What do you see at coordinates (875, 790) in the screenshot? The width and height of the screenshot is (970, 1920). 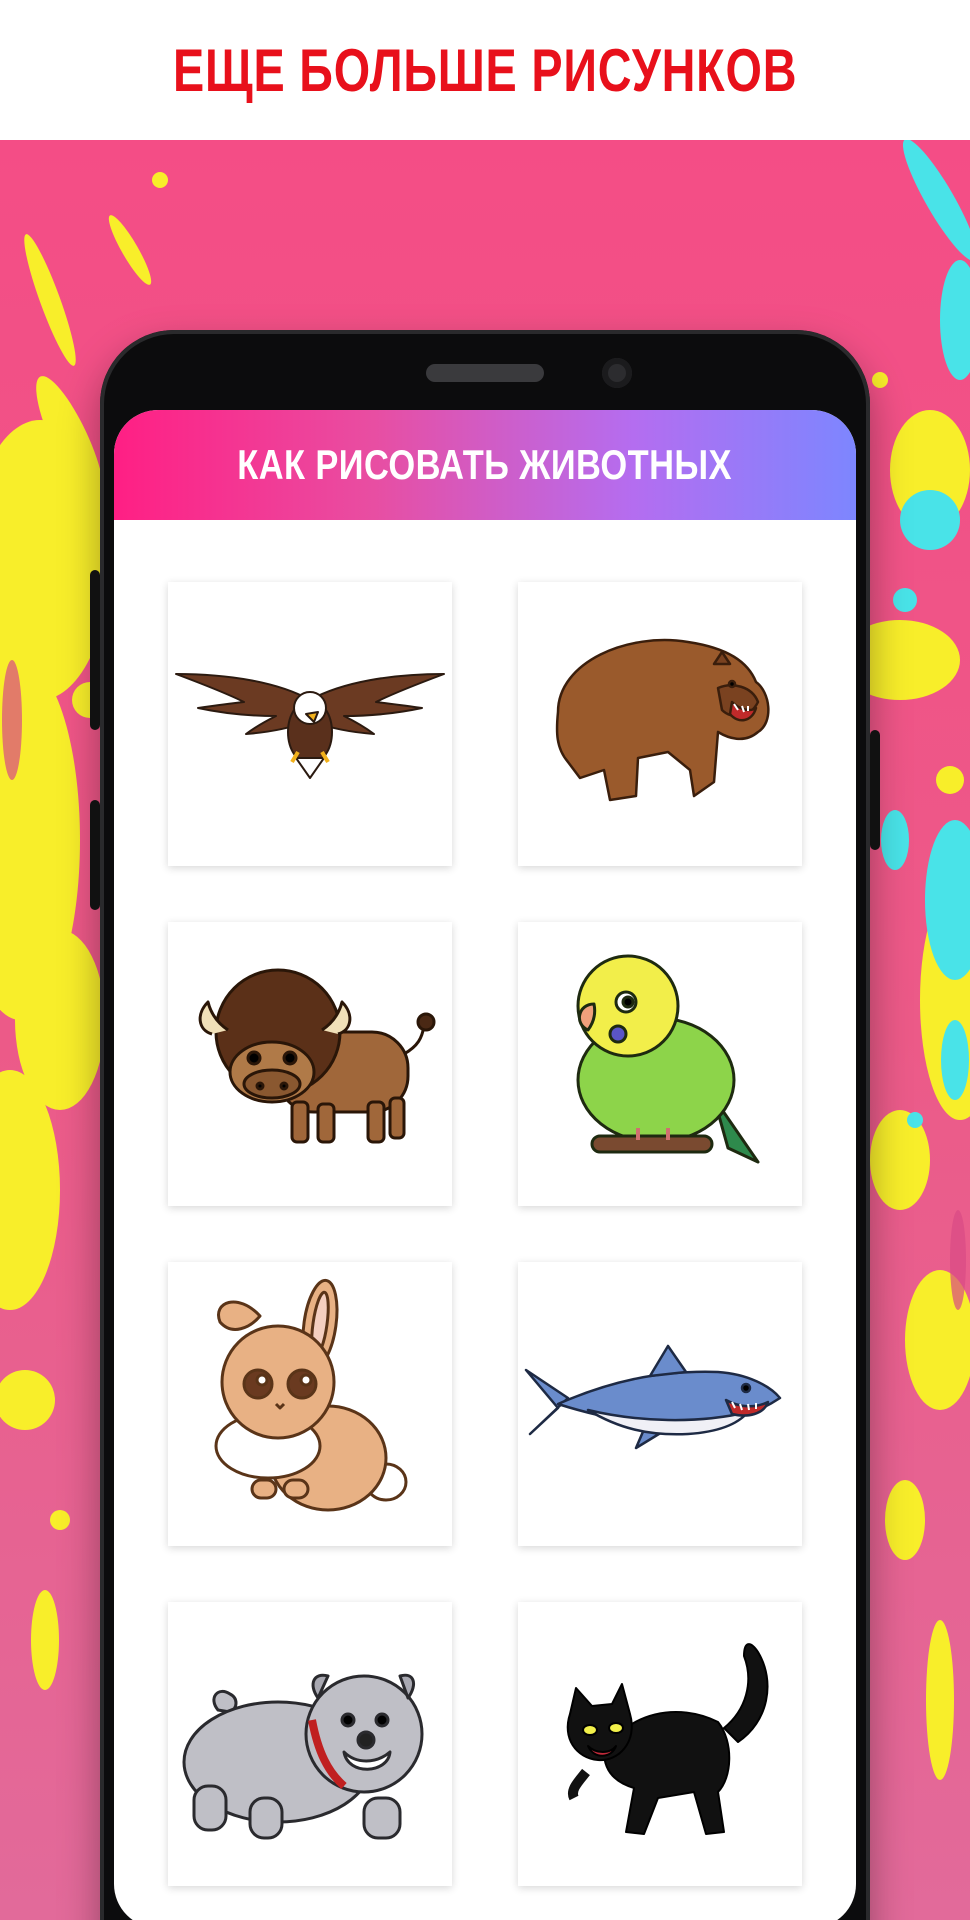 I see `power-button` at bounding box center [875, 790].